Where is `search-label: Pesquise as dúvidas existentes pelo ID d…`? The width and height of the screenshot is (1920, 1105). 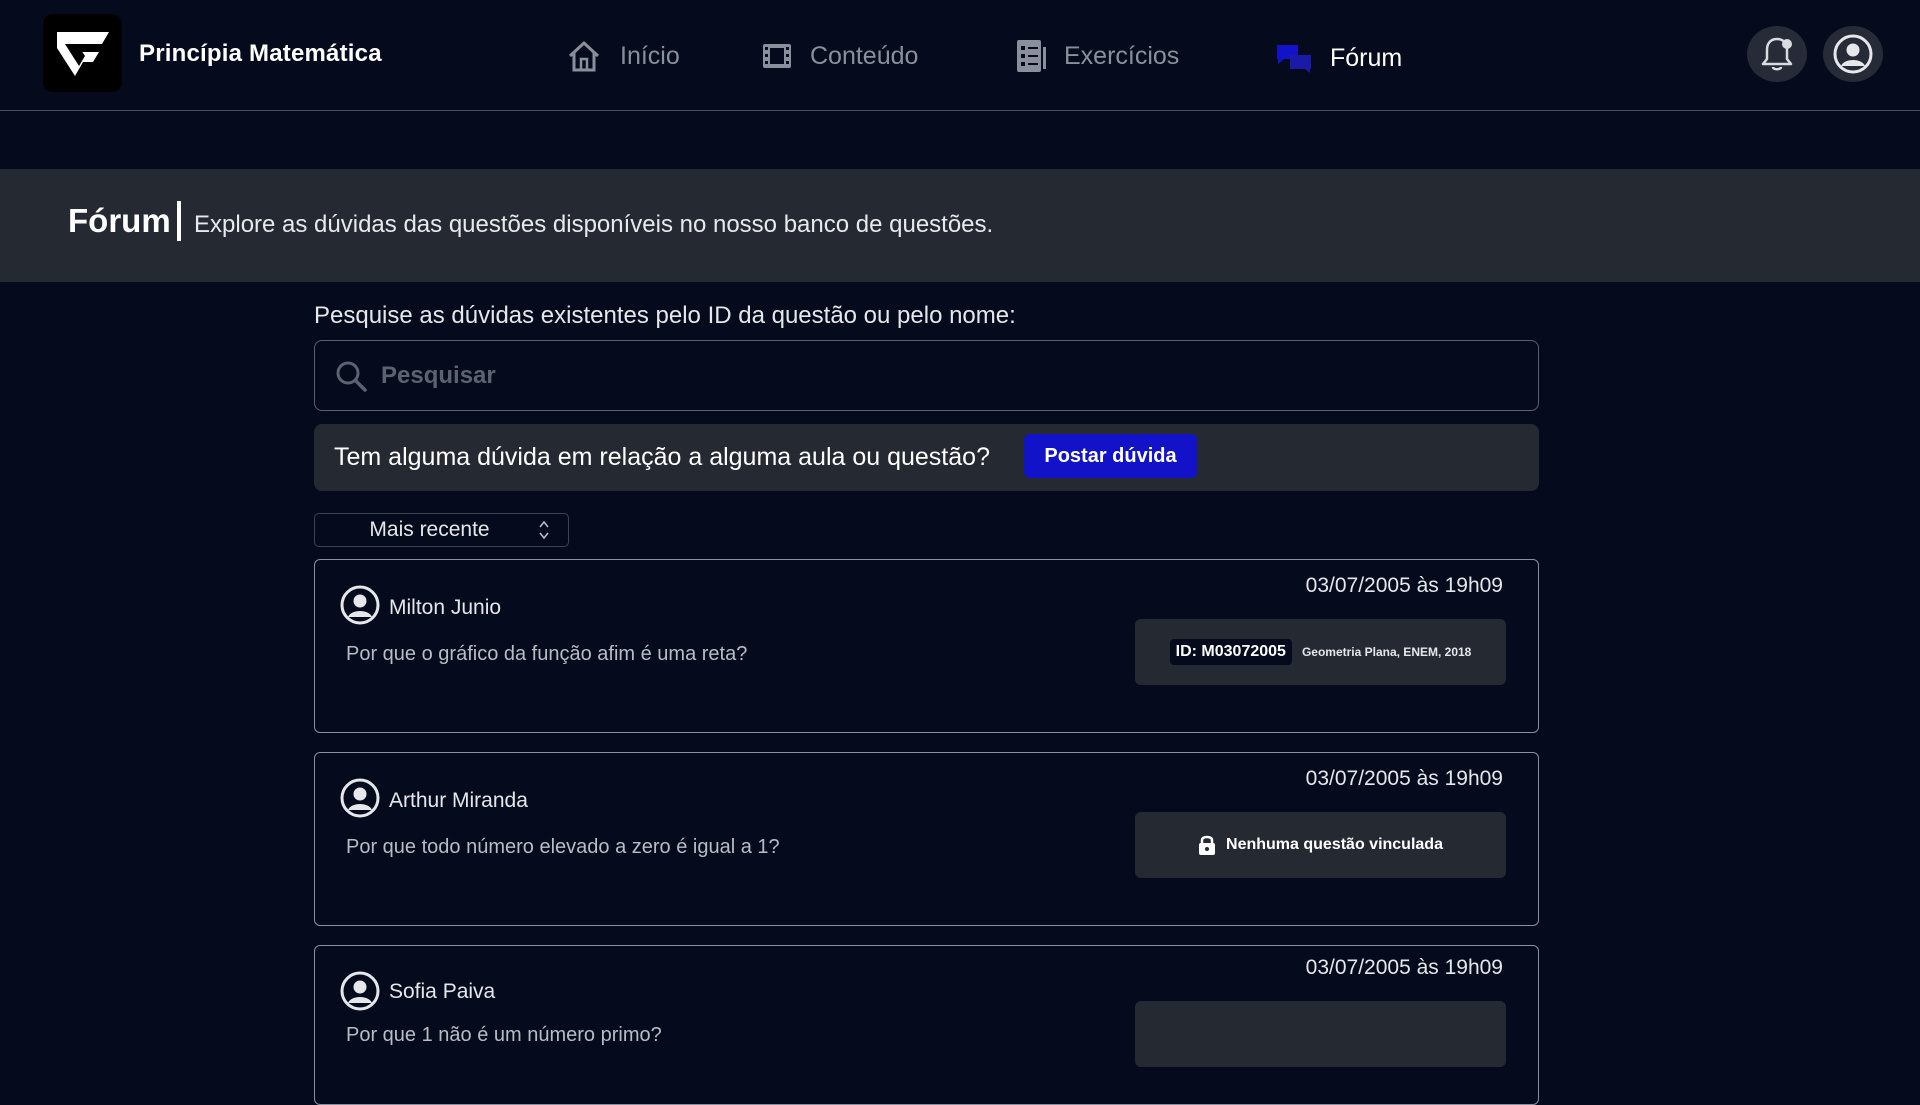
search-label: Pesquise as dúvidas existentes pelo ID d… is located at coordinates (665, 315).